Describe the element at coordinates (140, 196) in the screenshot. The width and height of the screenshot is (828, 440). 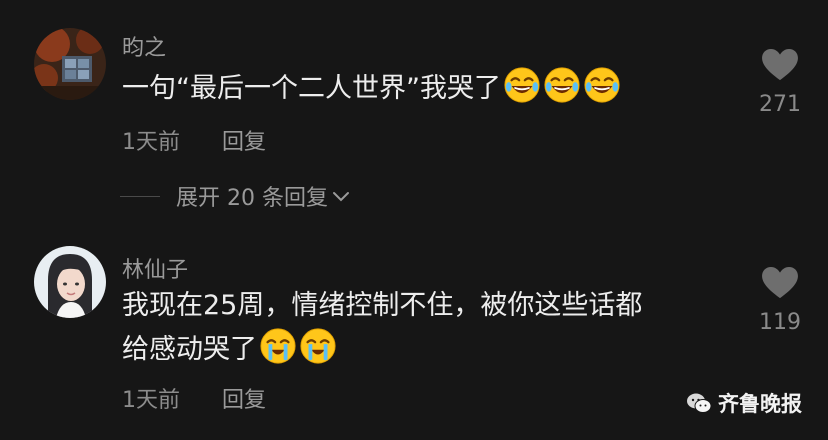
I see `divider-line` at that location.